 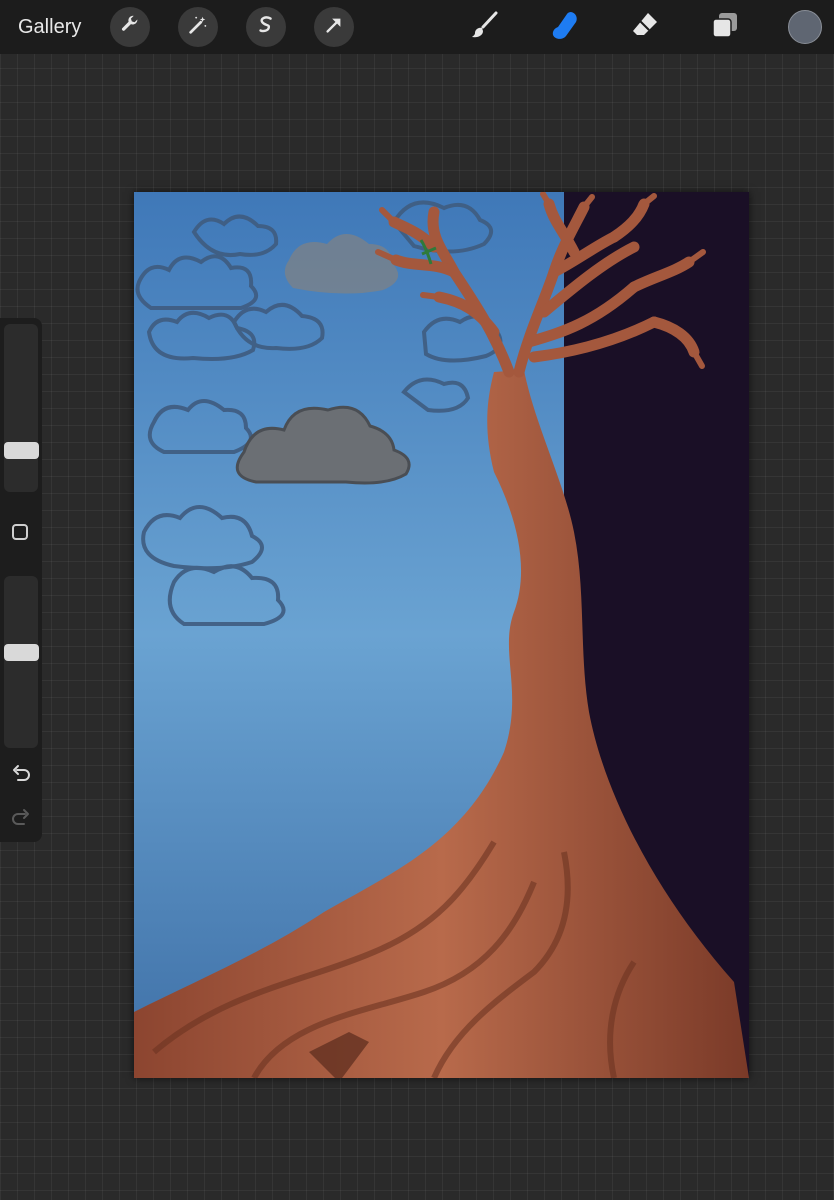 I want to click on transform-arrow-icon, so click(x=334, y=27).